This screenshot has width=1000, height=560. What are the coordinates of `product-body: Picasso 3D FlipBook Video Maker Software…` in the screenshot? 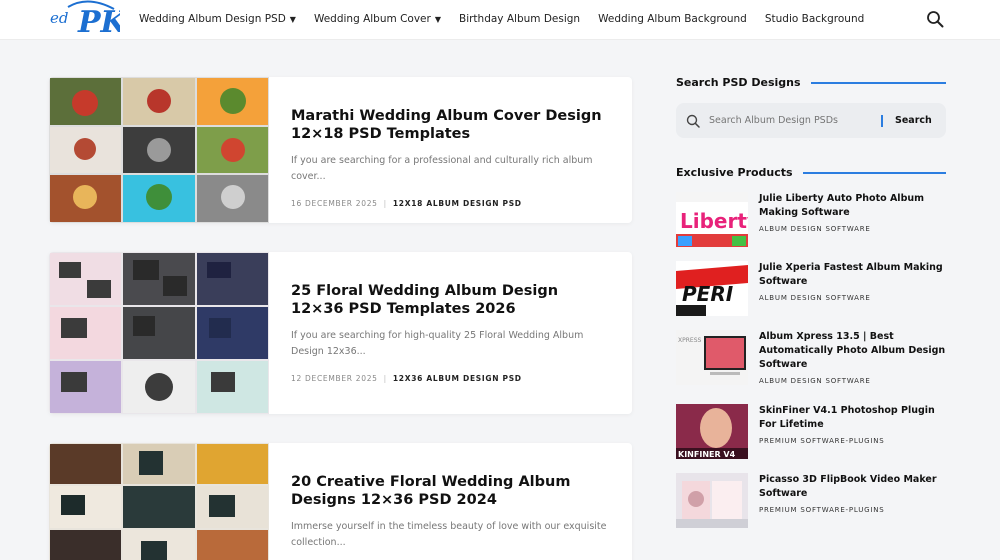 It's located at (854, 493).